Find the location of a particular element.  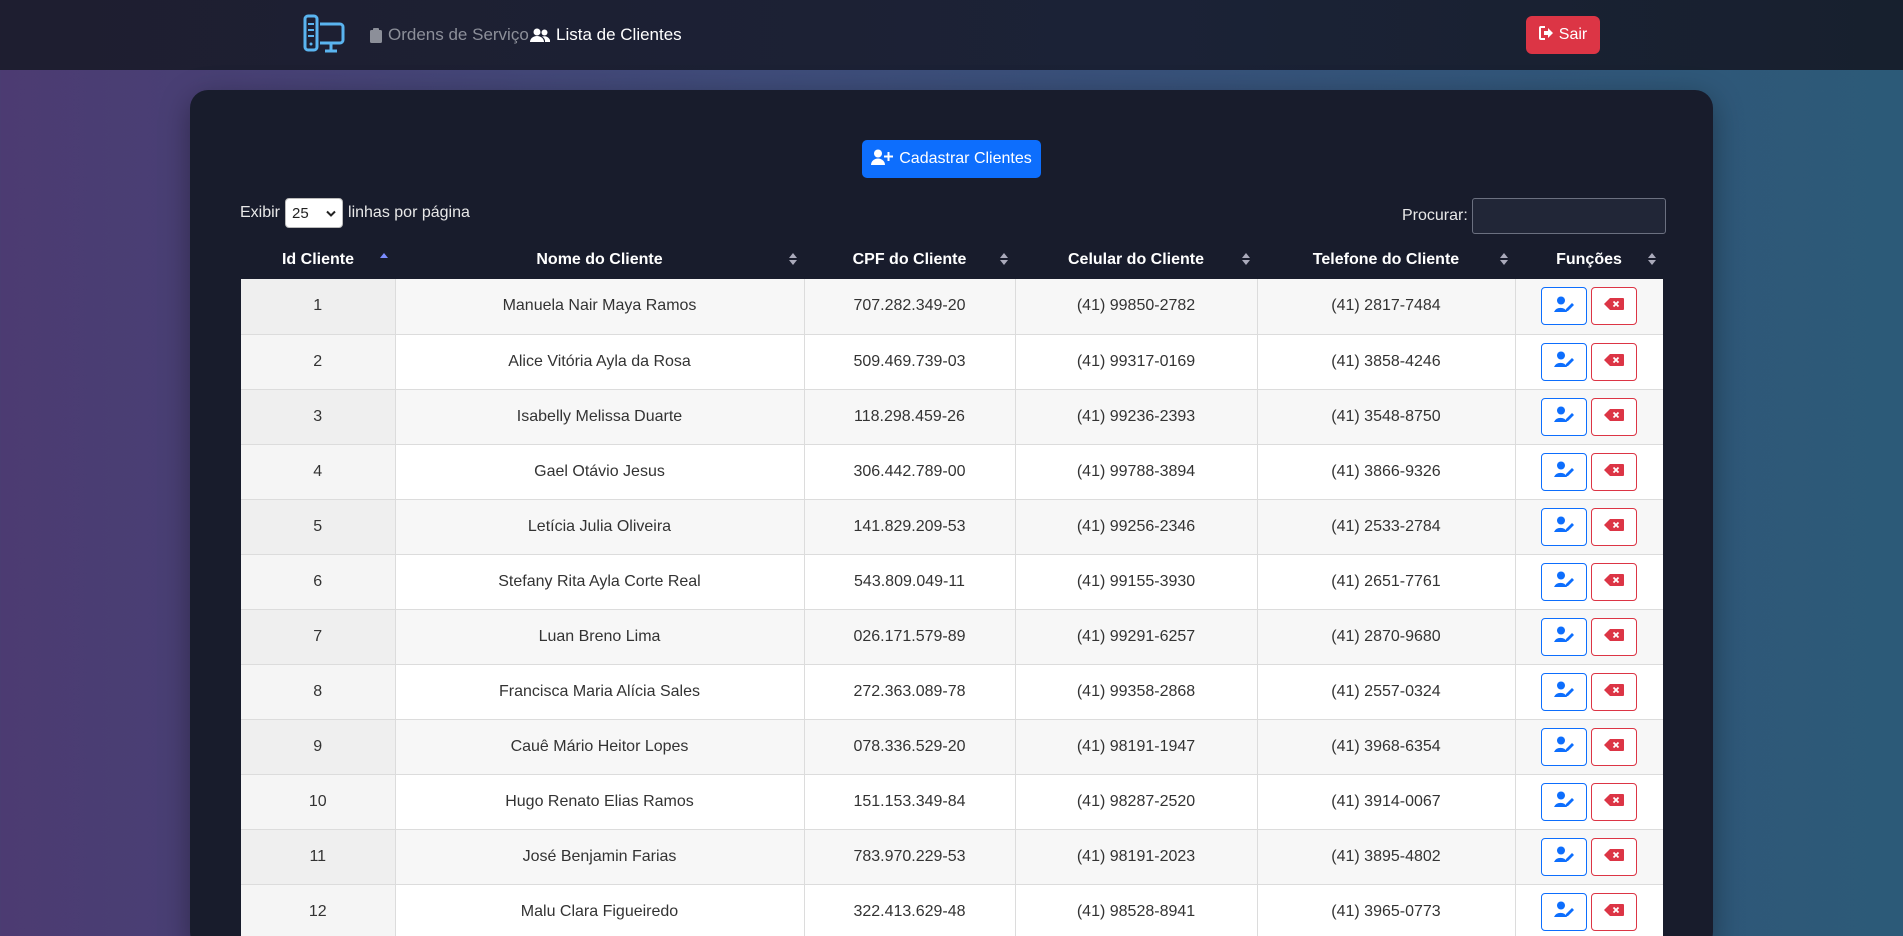

column-header: CPF do Cliente is located at coordinates (909, 259).